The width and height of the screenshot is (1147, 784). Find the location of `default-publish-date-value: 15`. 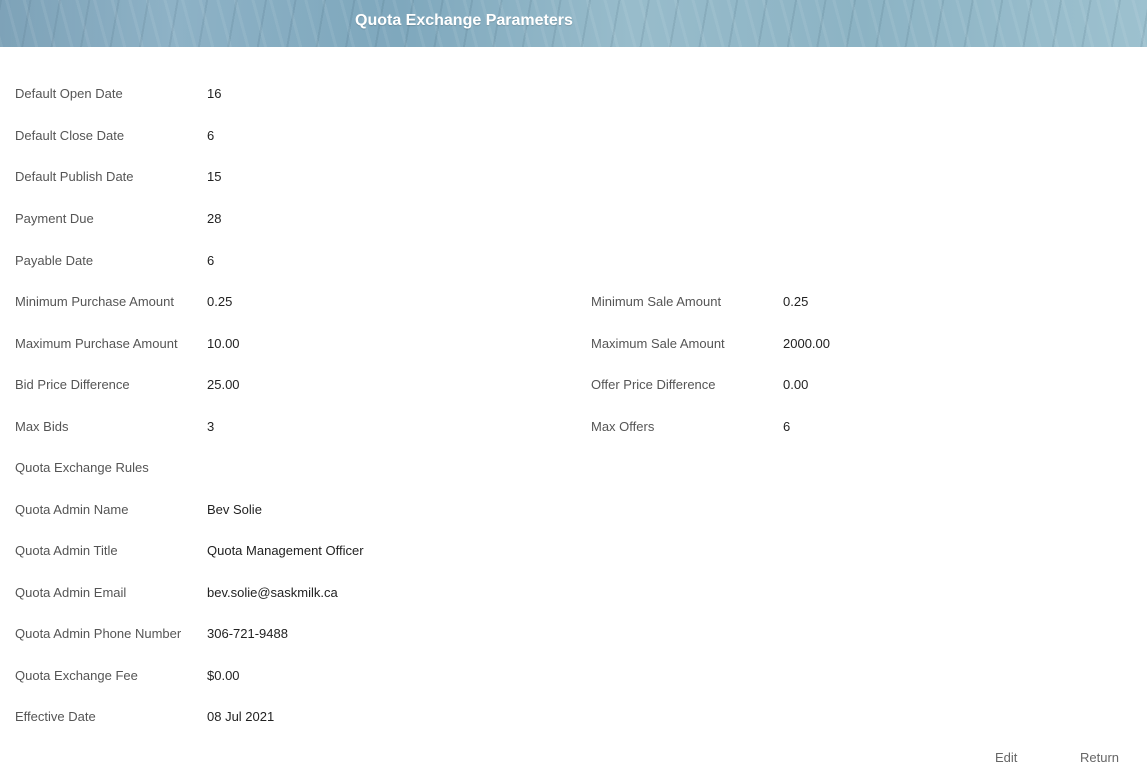

default-publish-date-value: 15 is located at coordinates (214, 176).